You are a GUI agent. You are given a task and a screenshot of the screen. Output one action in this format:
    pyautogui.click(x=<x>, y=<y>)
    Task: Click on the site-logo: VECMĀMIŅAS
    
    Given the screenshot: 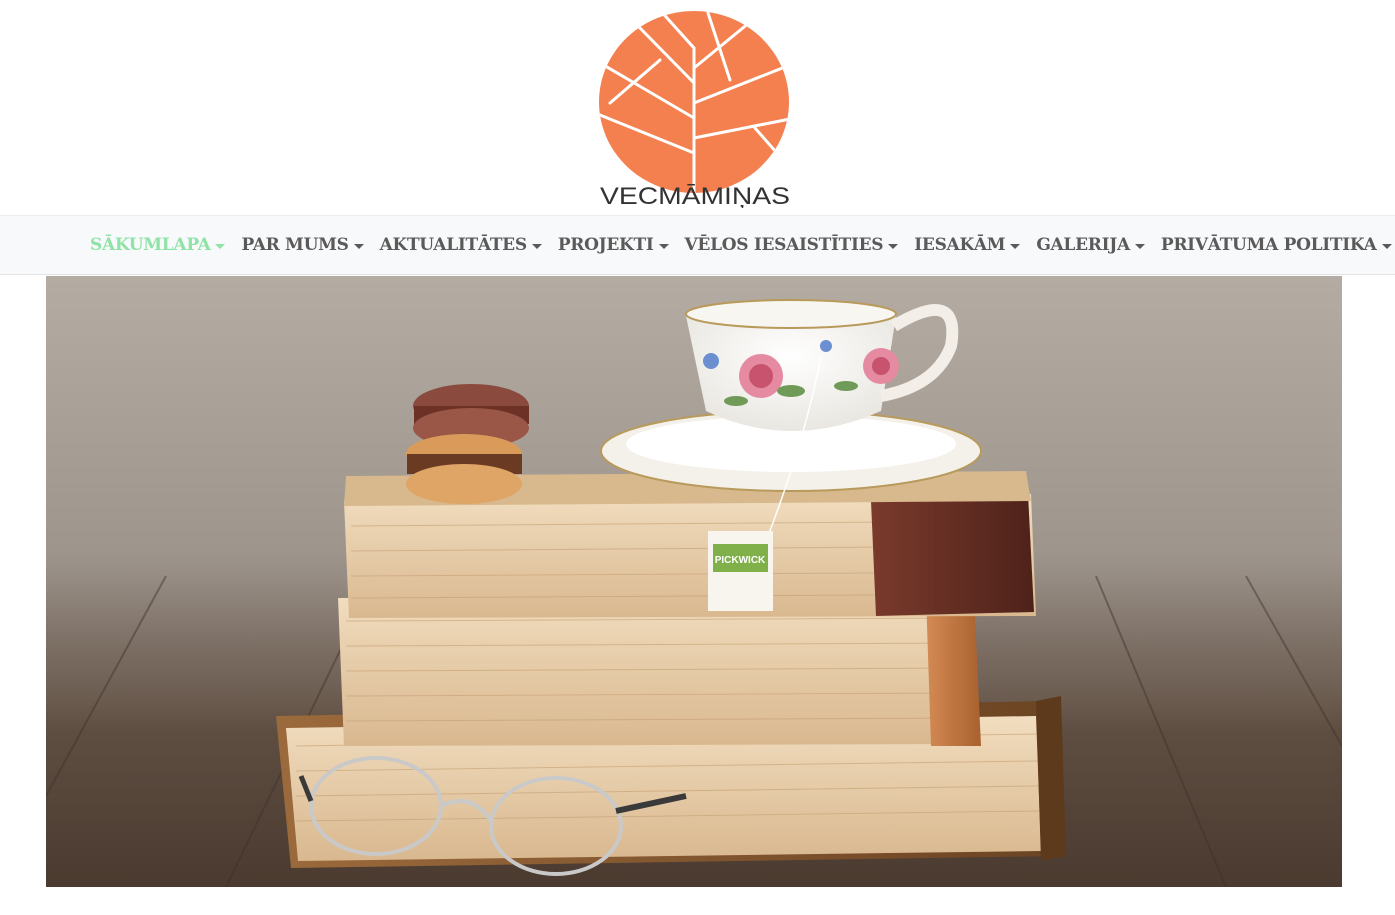 What is the action you would take?
    pyautogui.click(x=695, y=108)
    